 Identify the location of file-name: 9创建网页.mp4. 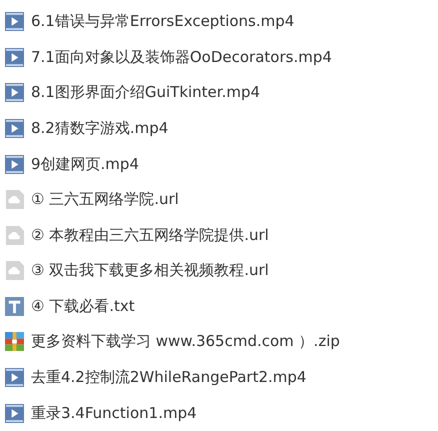
(85, 164).